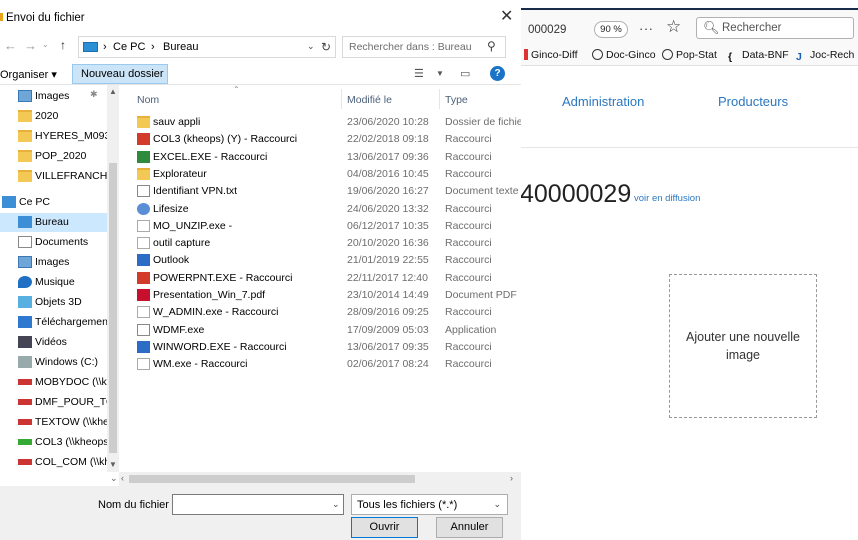 This screenshot has height=540, width=858. I want to click on file-name: Outlook, so click(171, 260).